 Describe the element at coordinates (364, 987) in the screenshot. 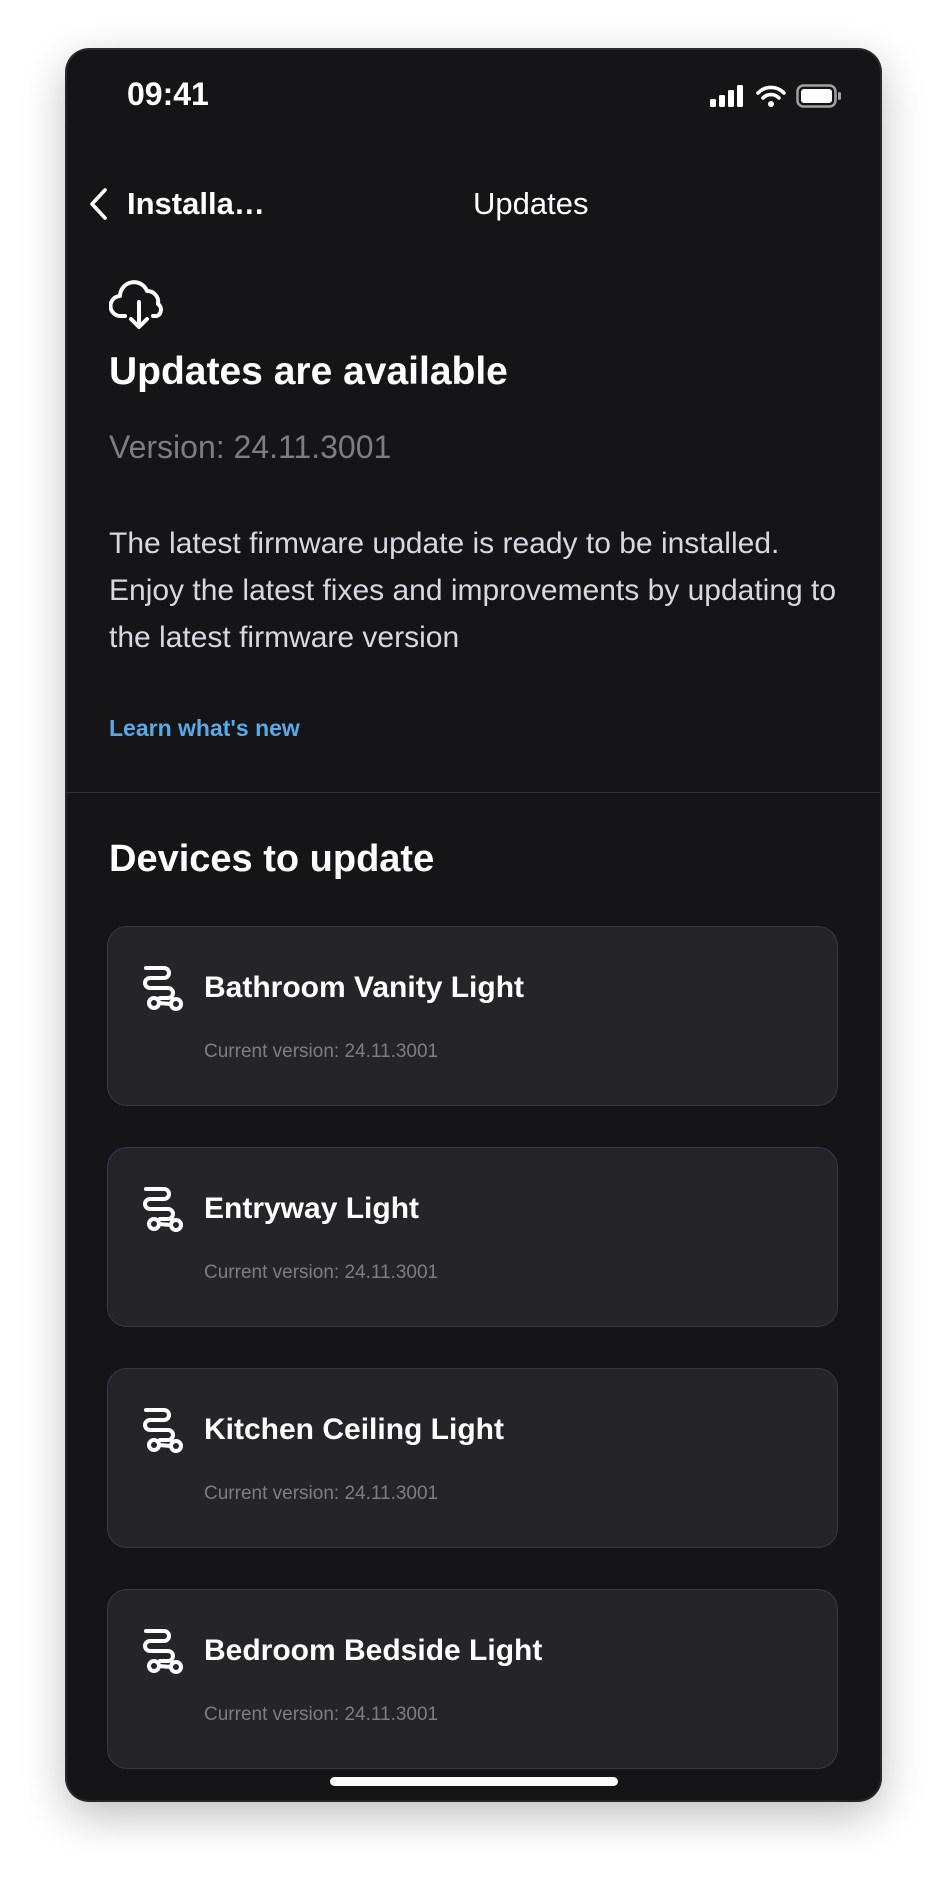

I see `device-name: Bathroom Vanity Light` at that location.